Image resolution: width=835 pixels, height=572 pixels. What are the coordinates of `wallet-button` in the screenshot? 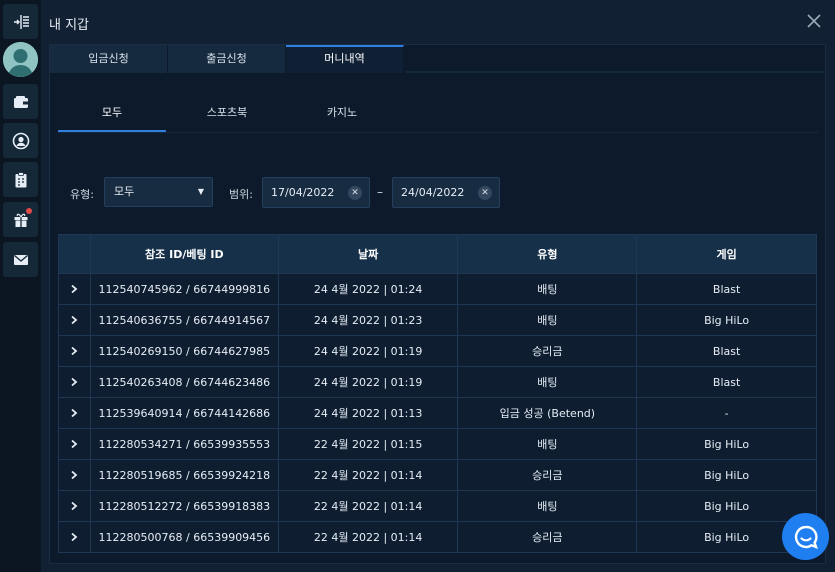 It's located at (20, 101).